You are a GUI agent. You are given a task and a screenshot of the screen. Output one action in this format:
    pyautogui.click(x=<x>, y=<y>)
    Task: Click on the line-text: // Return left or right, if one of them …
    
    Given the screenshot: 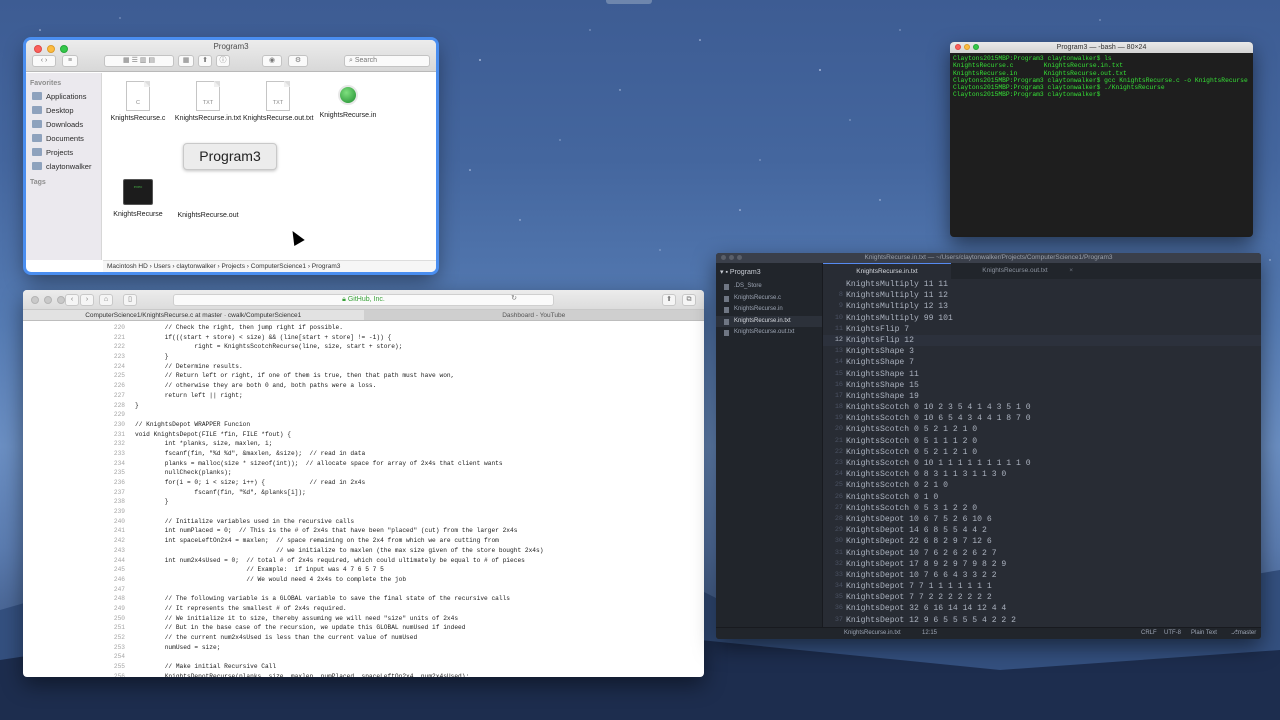 What is the action you would take?
    pyautogui.click(x=295, y=376)
    